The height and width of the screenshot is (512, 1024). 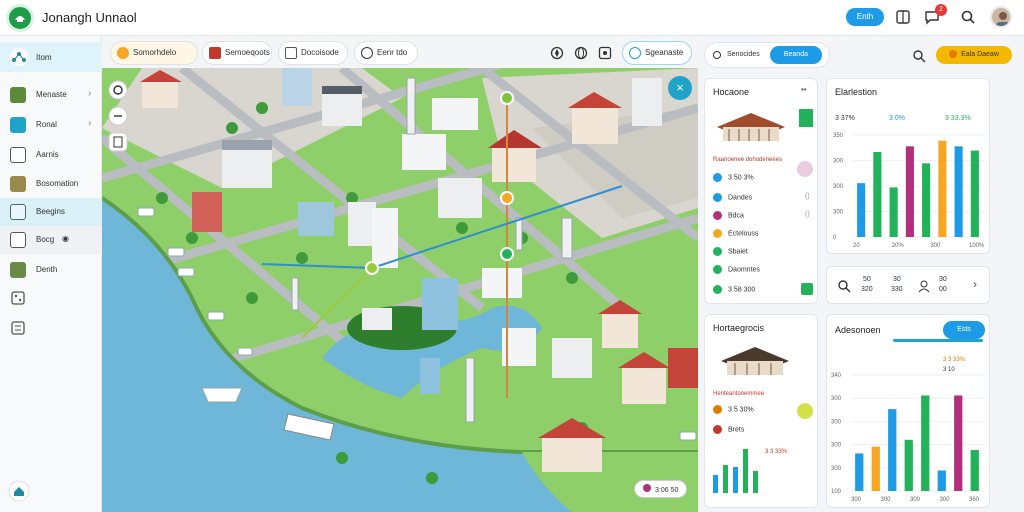 I want to click on compass-icon, so click(x=557, y=53).